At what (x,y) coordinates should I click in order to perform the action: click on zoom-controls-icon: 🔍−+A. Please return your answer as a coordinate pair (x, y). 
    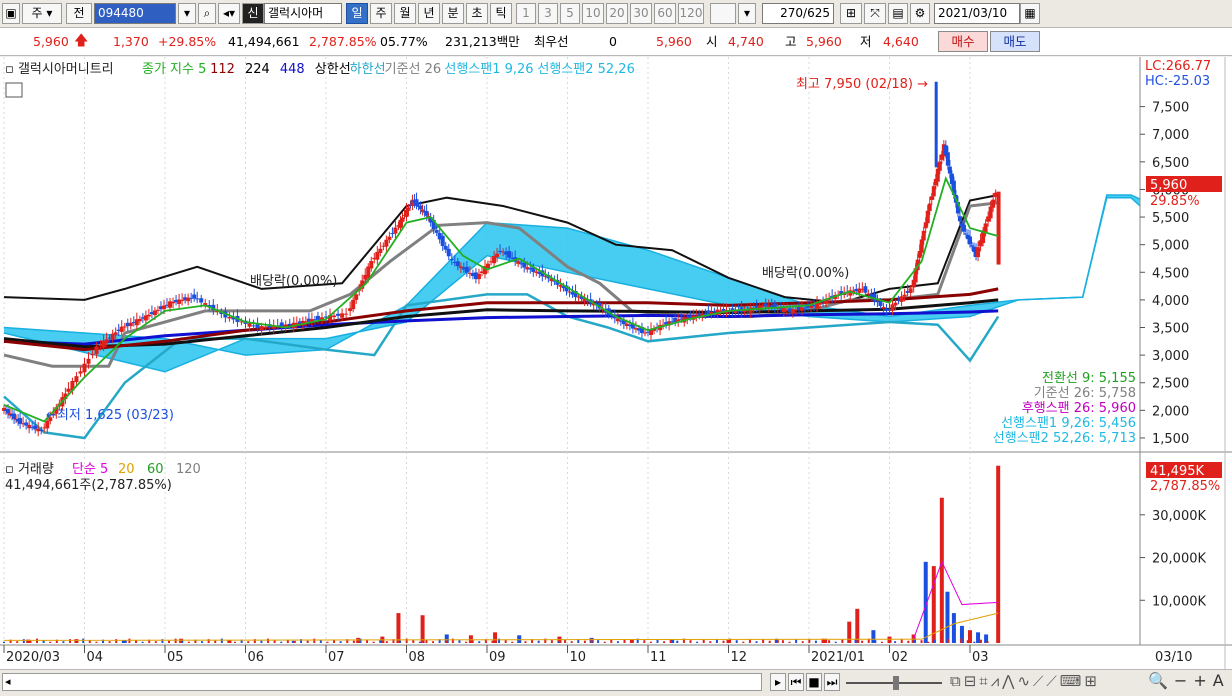
    Looking at the image, I should click on (1189, 680).